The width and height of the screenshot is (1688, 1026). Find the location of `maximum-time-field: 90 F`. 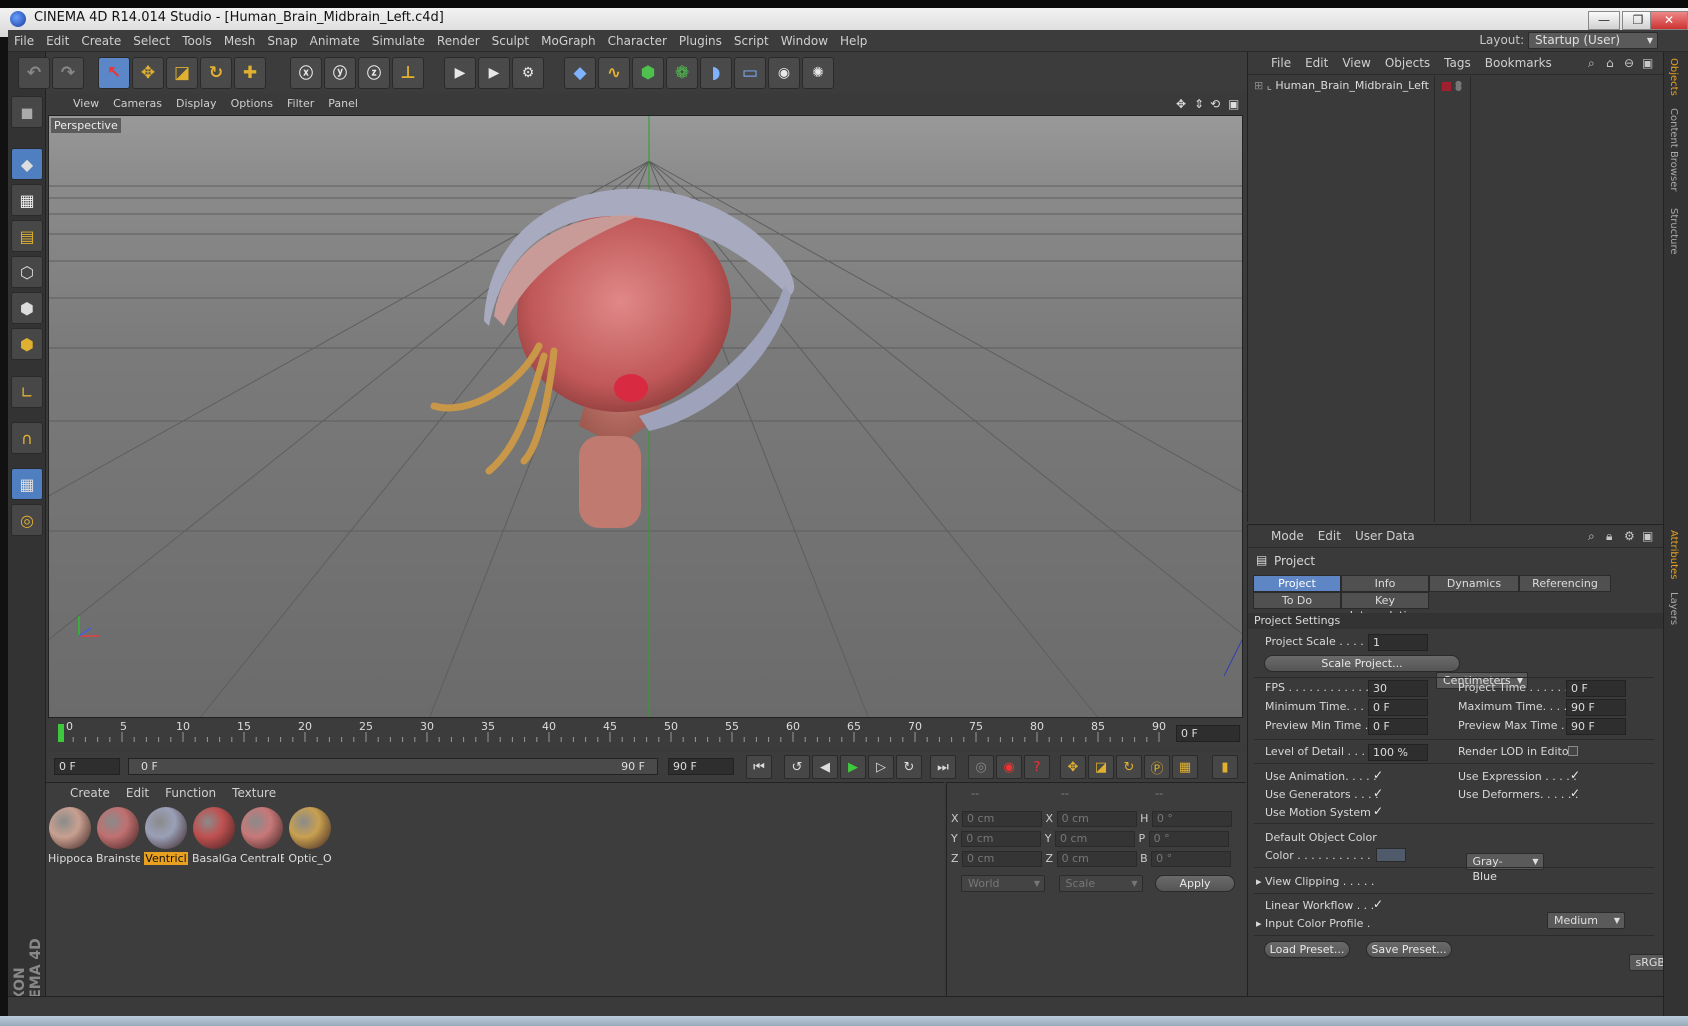

maximum-time-field: 90 F is located at coordinates (1596, 707).